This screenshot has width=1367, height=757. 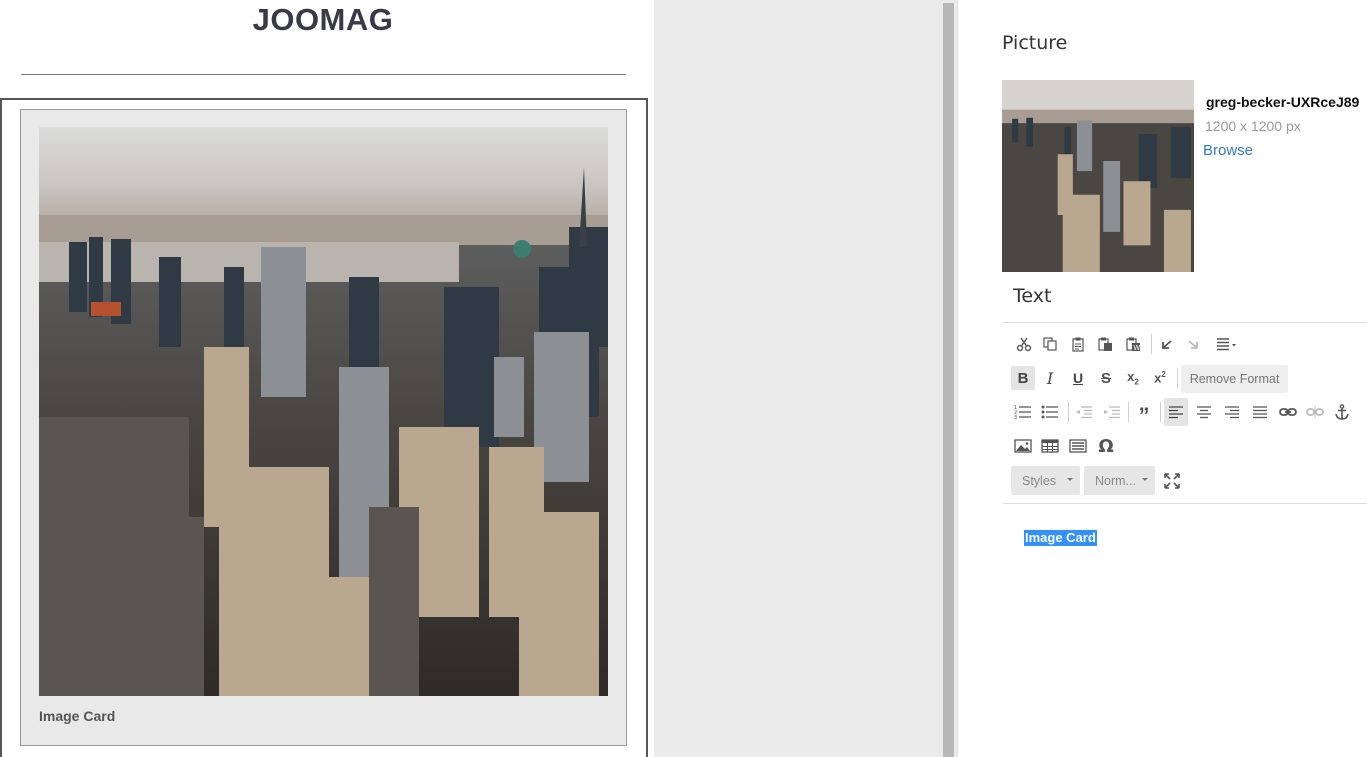 I want to click on special-character-icon: Ω, so click(x=1106, y=446).